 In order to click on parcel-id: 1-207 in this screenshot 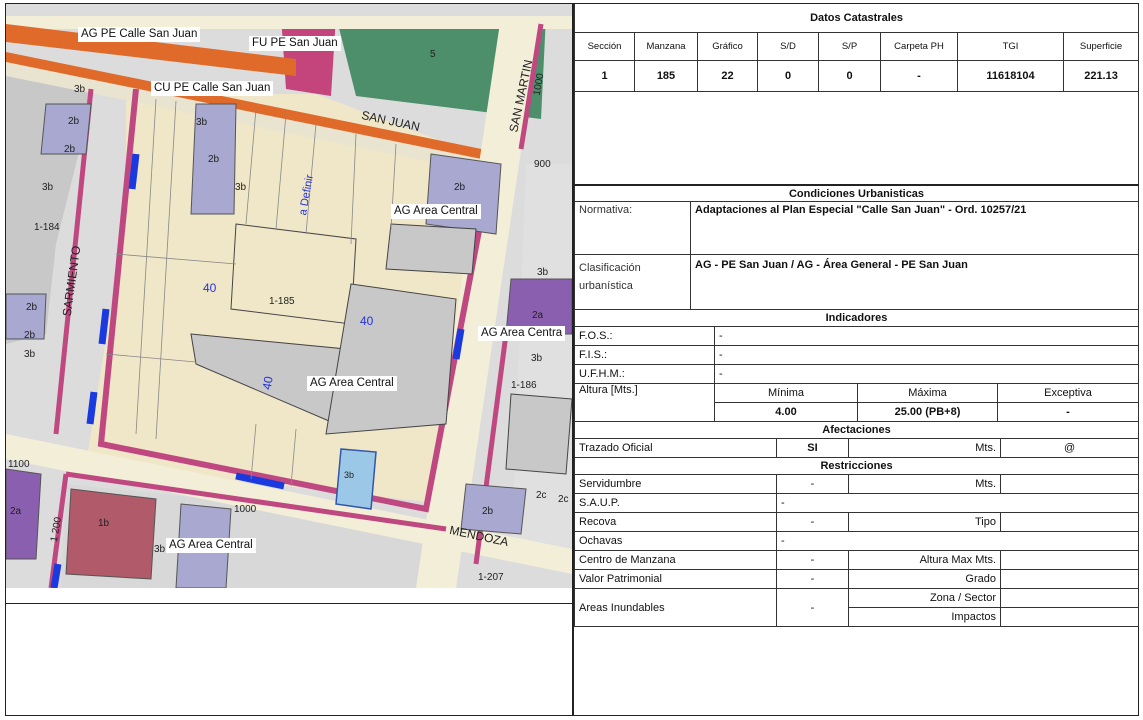, I will do `click(491, 577)`.